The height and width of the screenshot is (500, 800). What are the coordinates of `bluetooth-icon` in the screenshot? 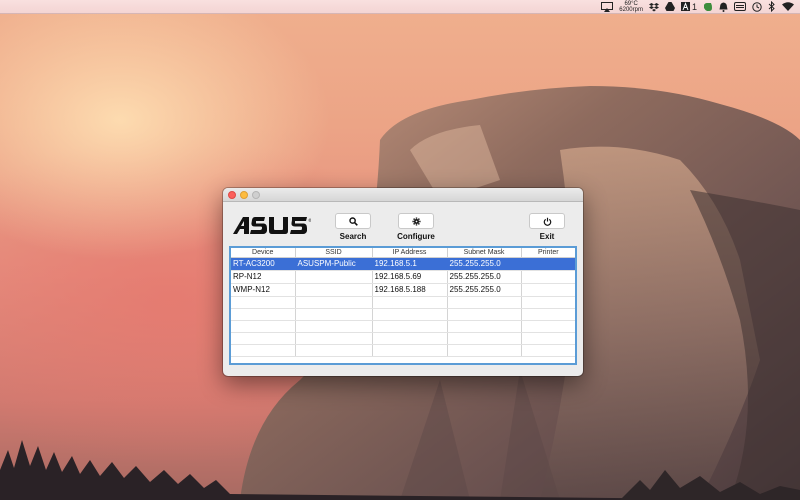 It's located at (772, 7).